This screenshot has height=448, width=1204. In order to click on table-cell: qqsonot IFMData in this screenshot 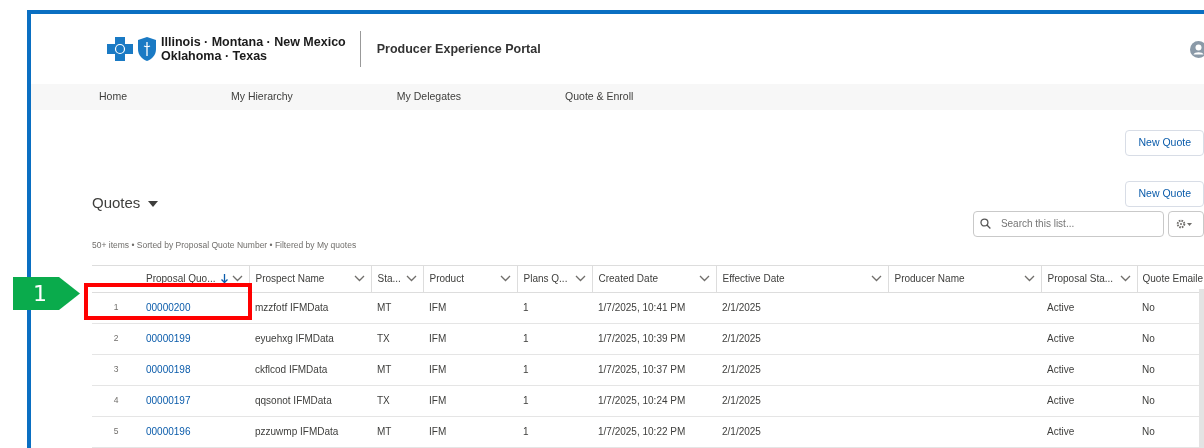, I will do `click(293, 401)`.